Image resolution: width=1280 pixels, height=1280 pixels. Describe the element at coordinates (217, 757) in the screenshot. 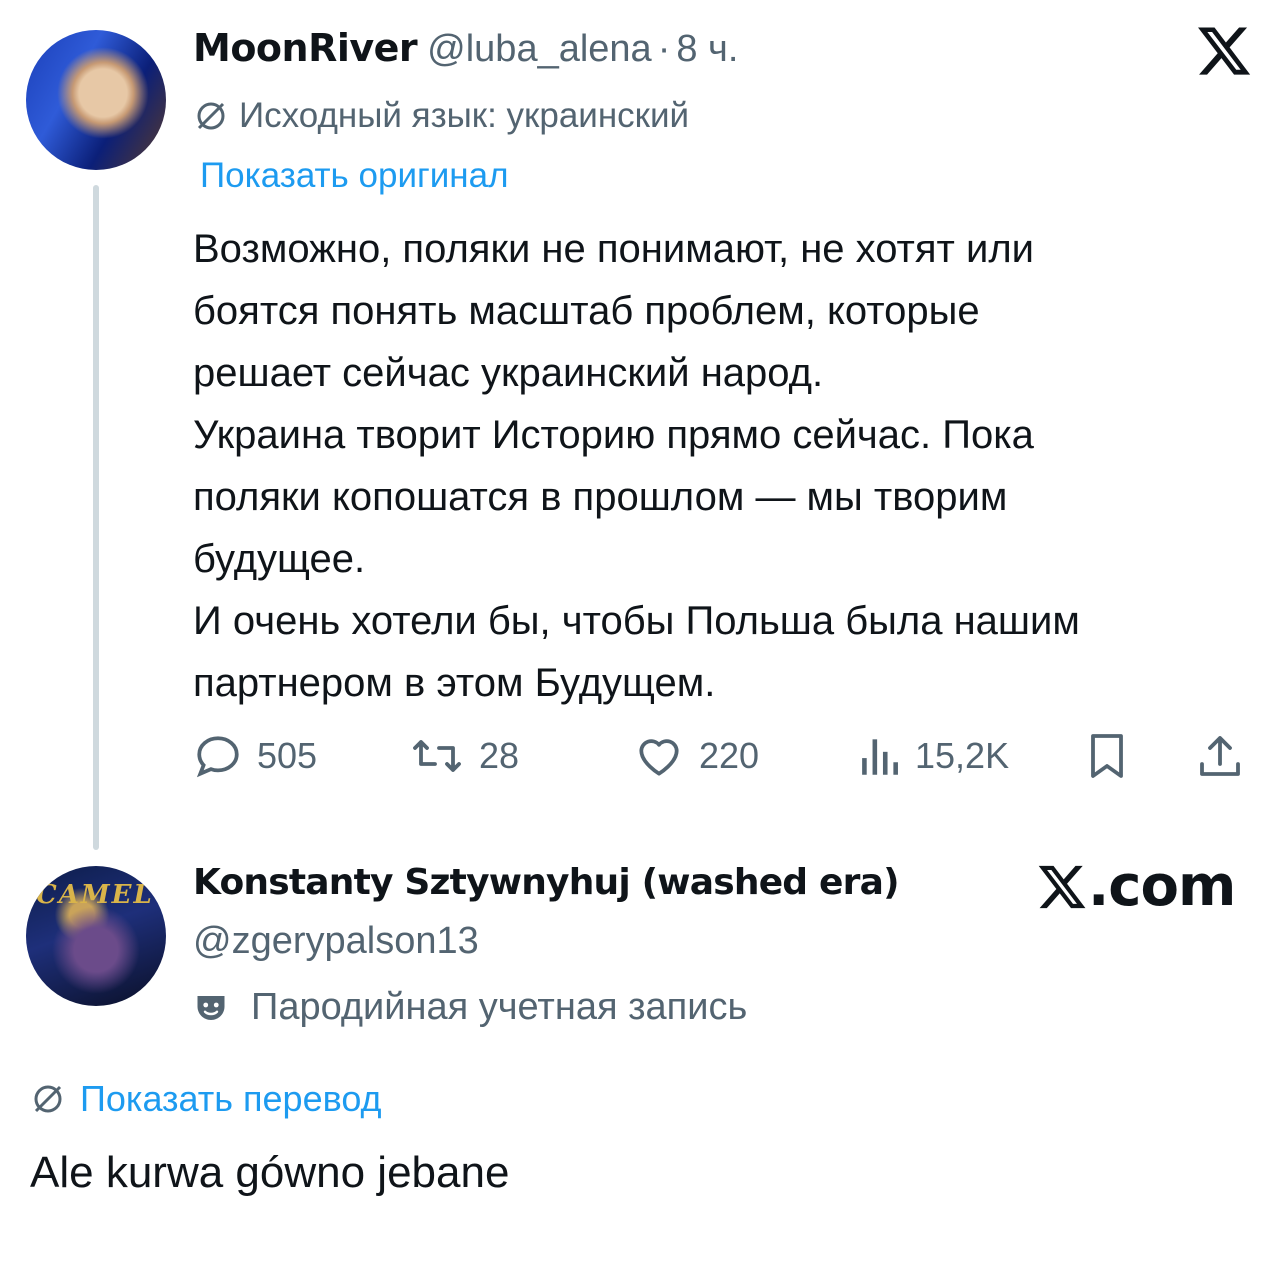

I see `reply-icon` at that location.